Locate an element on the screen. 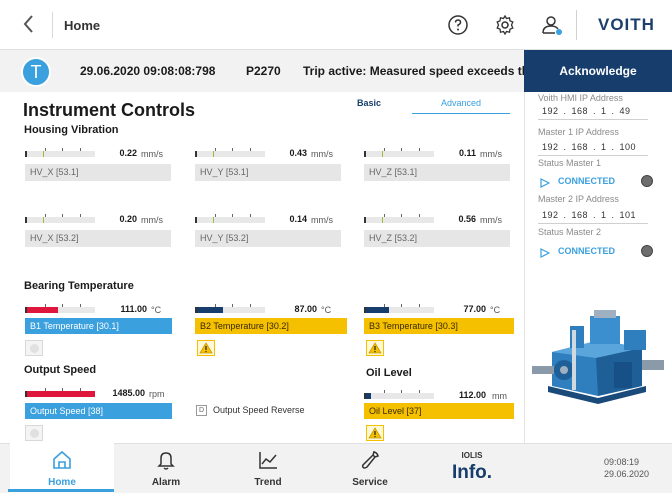  nav-trend: Trend is located at coordinates (268, 468).